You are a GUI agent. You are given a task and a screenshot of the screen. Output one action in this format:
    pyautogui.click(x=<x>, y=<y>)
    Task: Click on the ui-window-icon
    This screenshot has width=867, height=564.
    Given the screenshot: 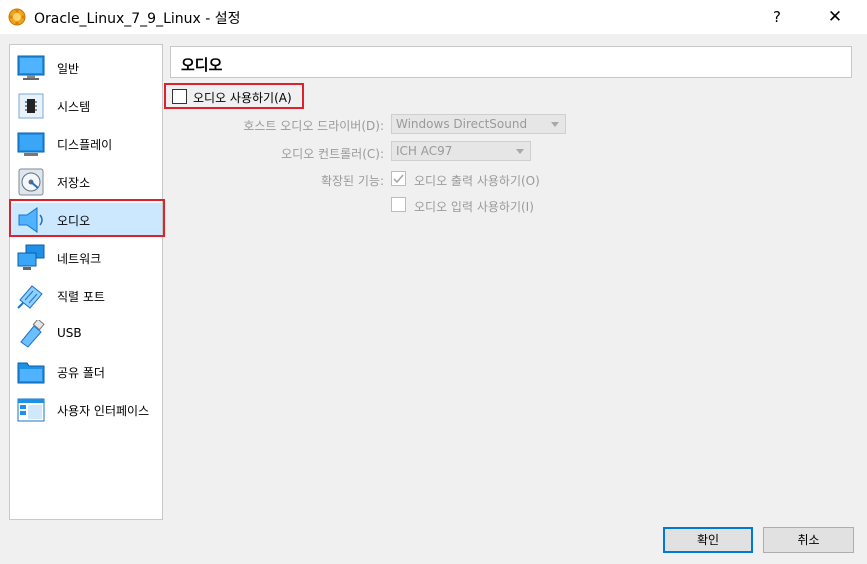 What is the action you would take?
    pyautogui.click(x=31, y=410)
    